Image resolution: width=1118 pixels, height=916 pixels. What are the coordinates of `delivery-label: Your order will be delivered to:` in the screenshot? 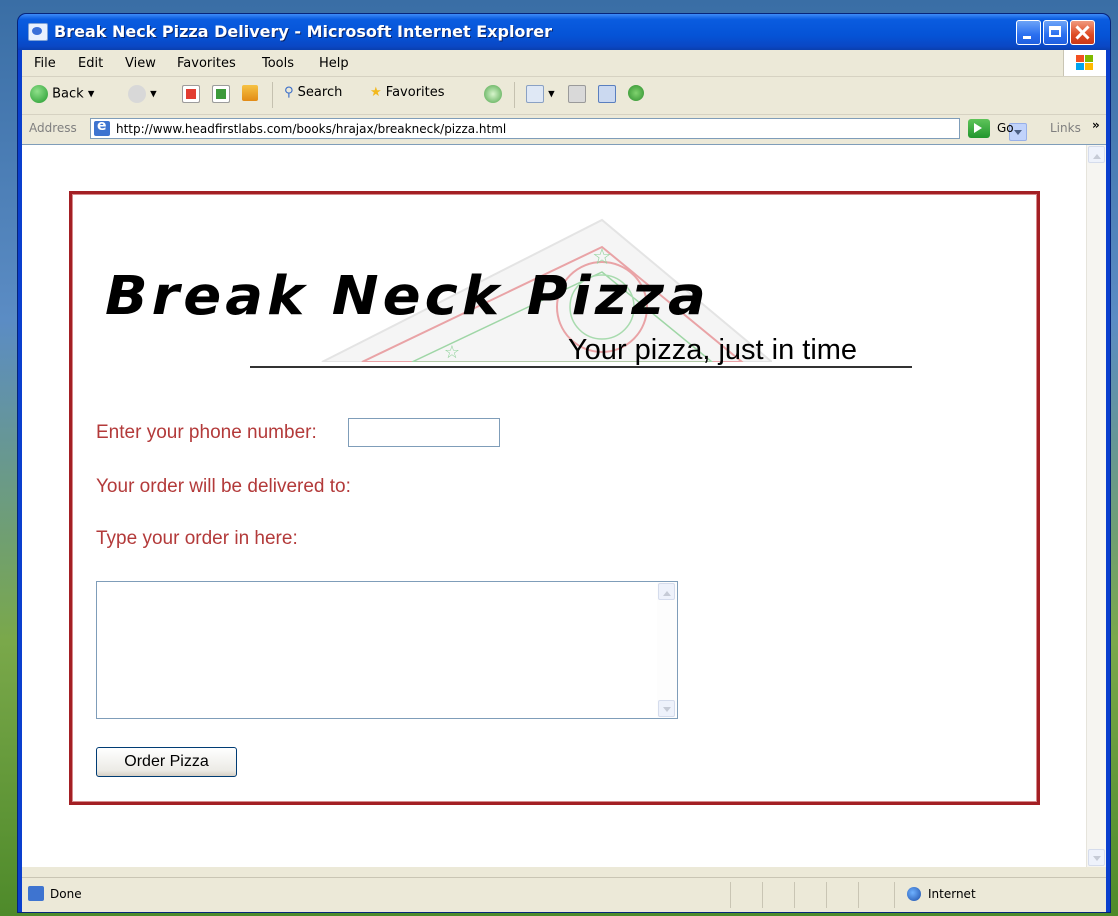 It's located at (223, 486).